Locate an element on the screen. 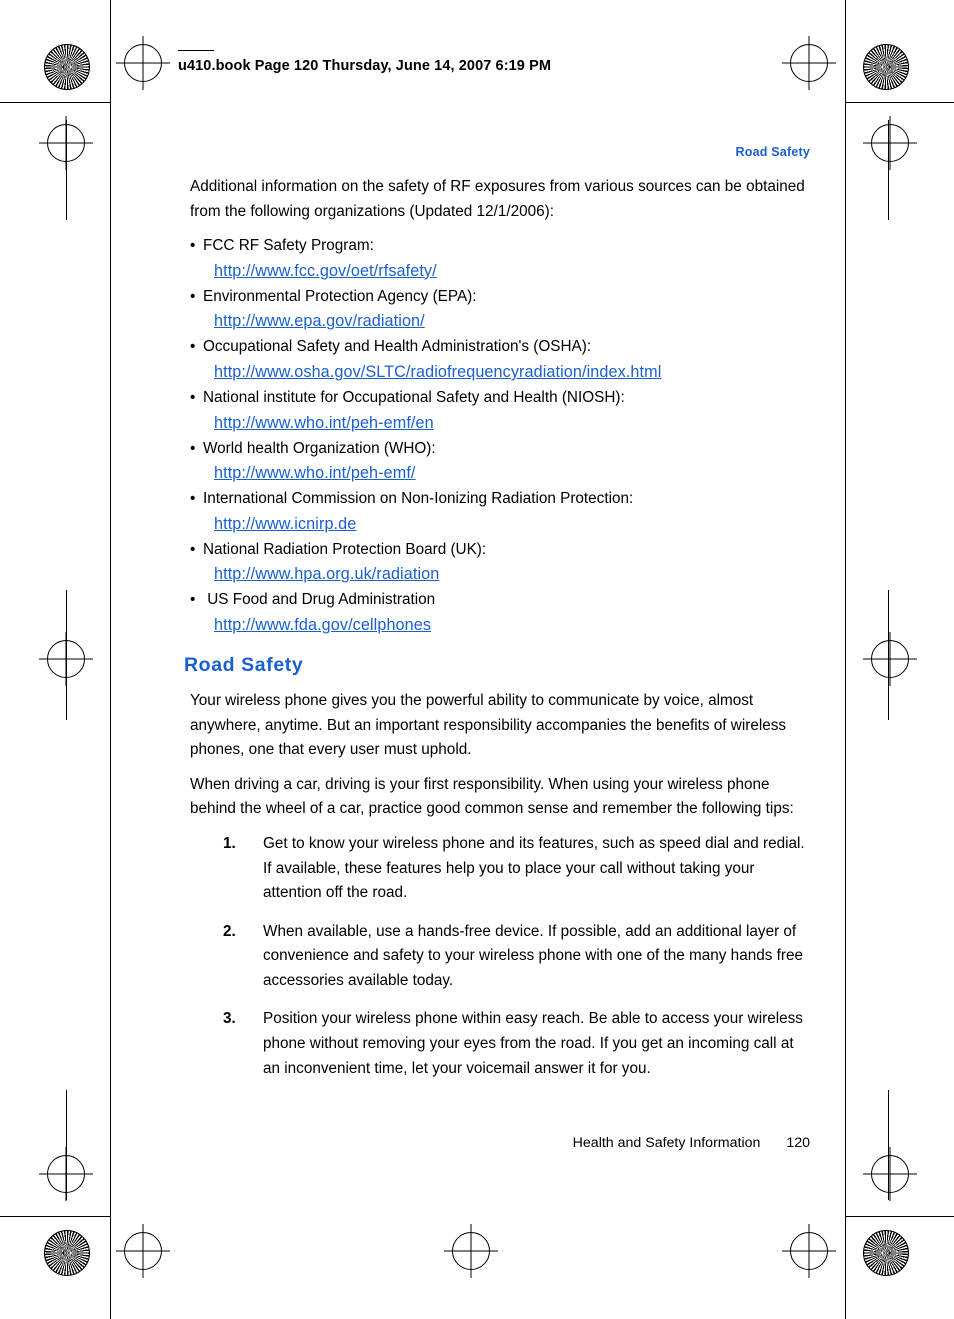  registration-mark-left-upper is located at coordinates (66, 143).